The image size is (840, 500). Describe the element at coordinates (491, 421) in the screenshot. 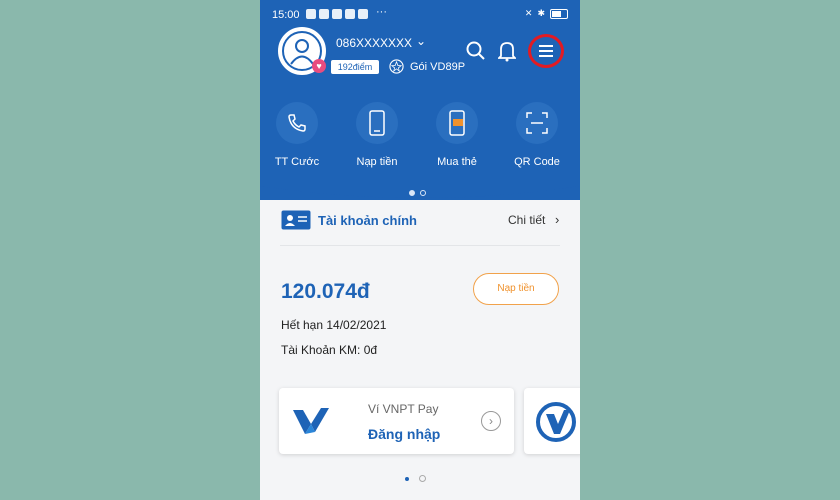

I see `chevron-right-circle-icon: ›` at that location.